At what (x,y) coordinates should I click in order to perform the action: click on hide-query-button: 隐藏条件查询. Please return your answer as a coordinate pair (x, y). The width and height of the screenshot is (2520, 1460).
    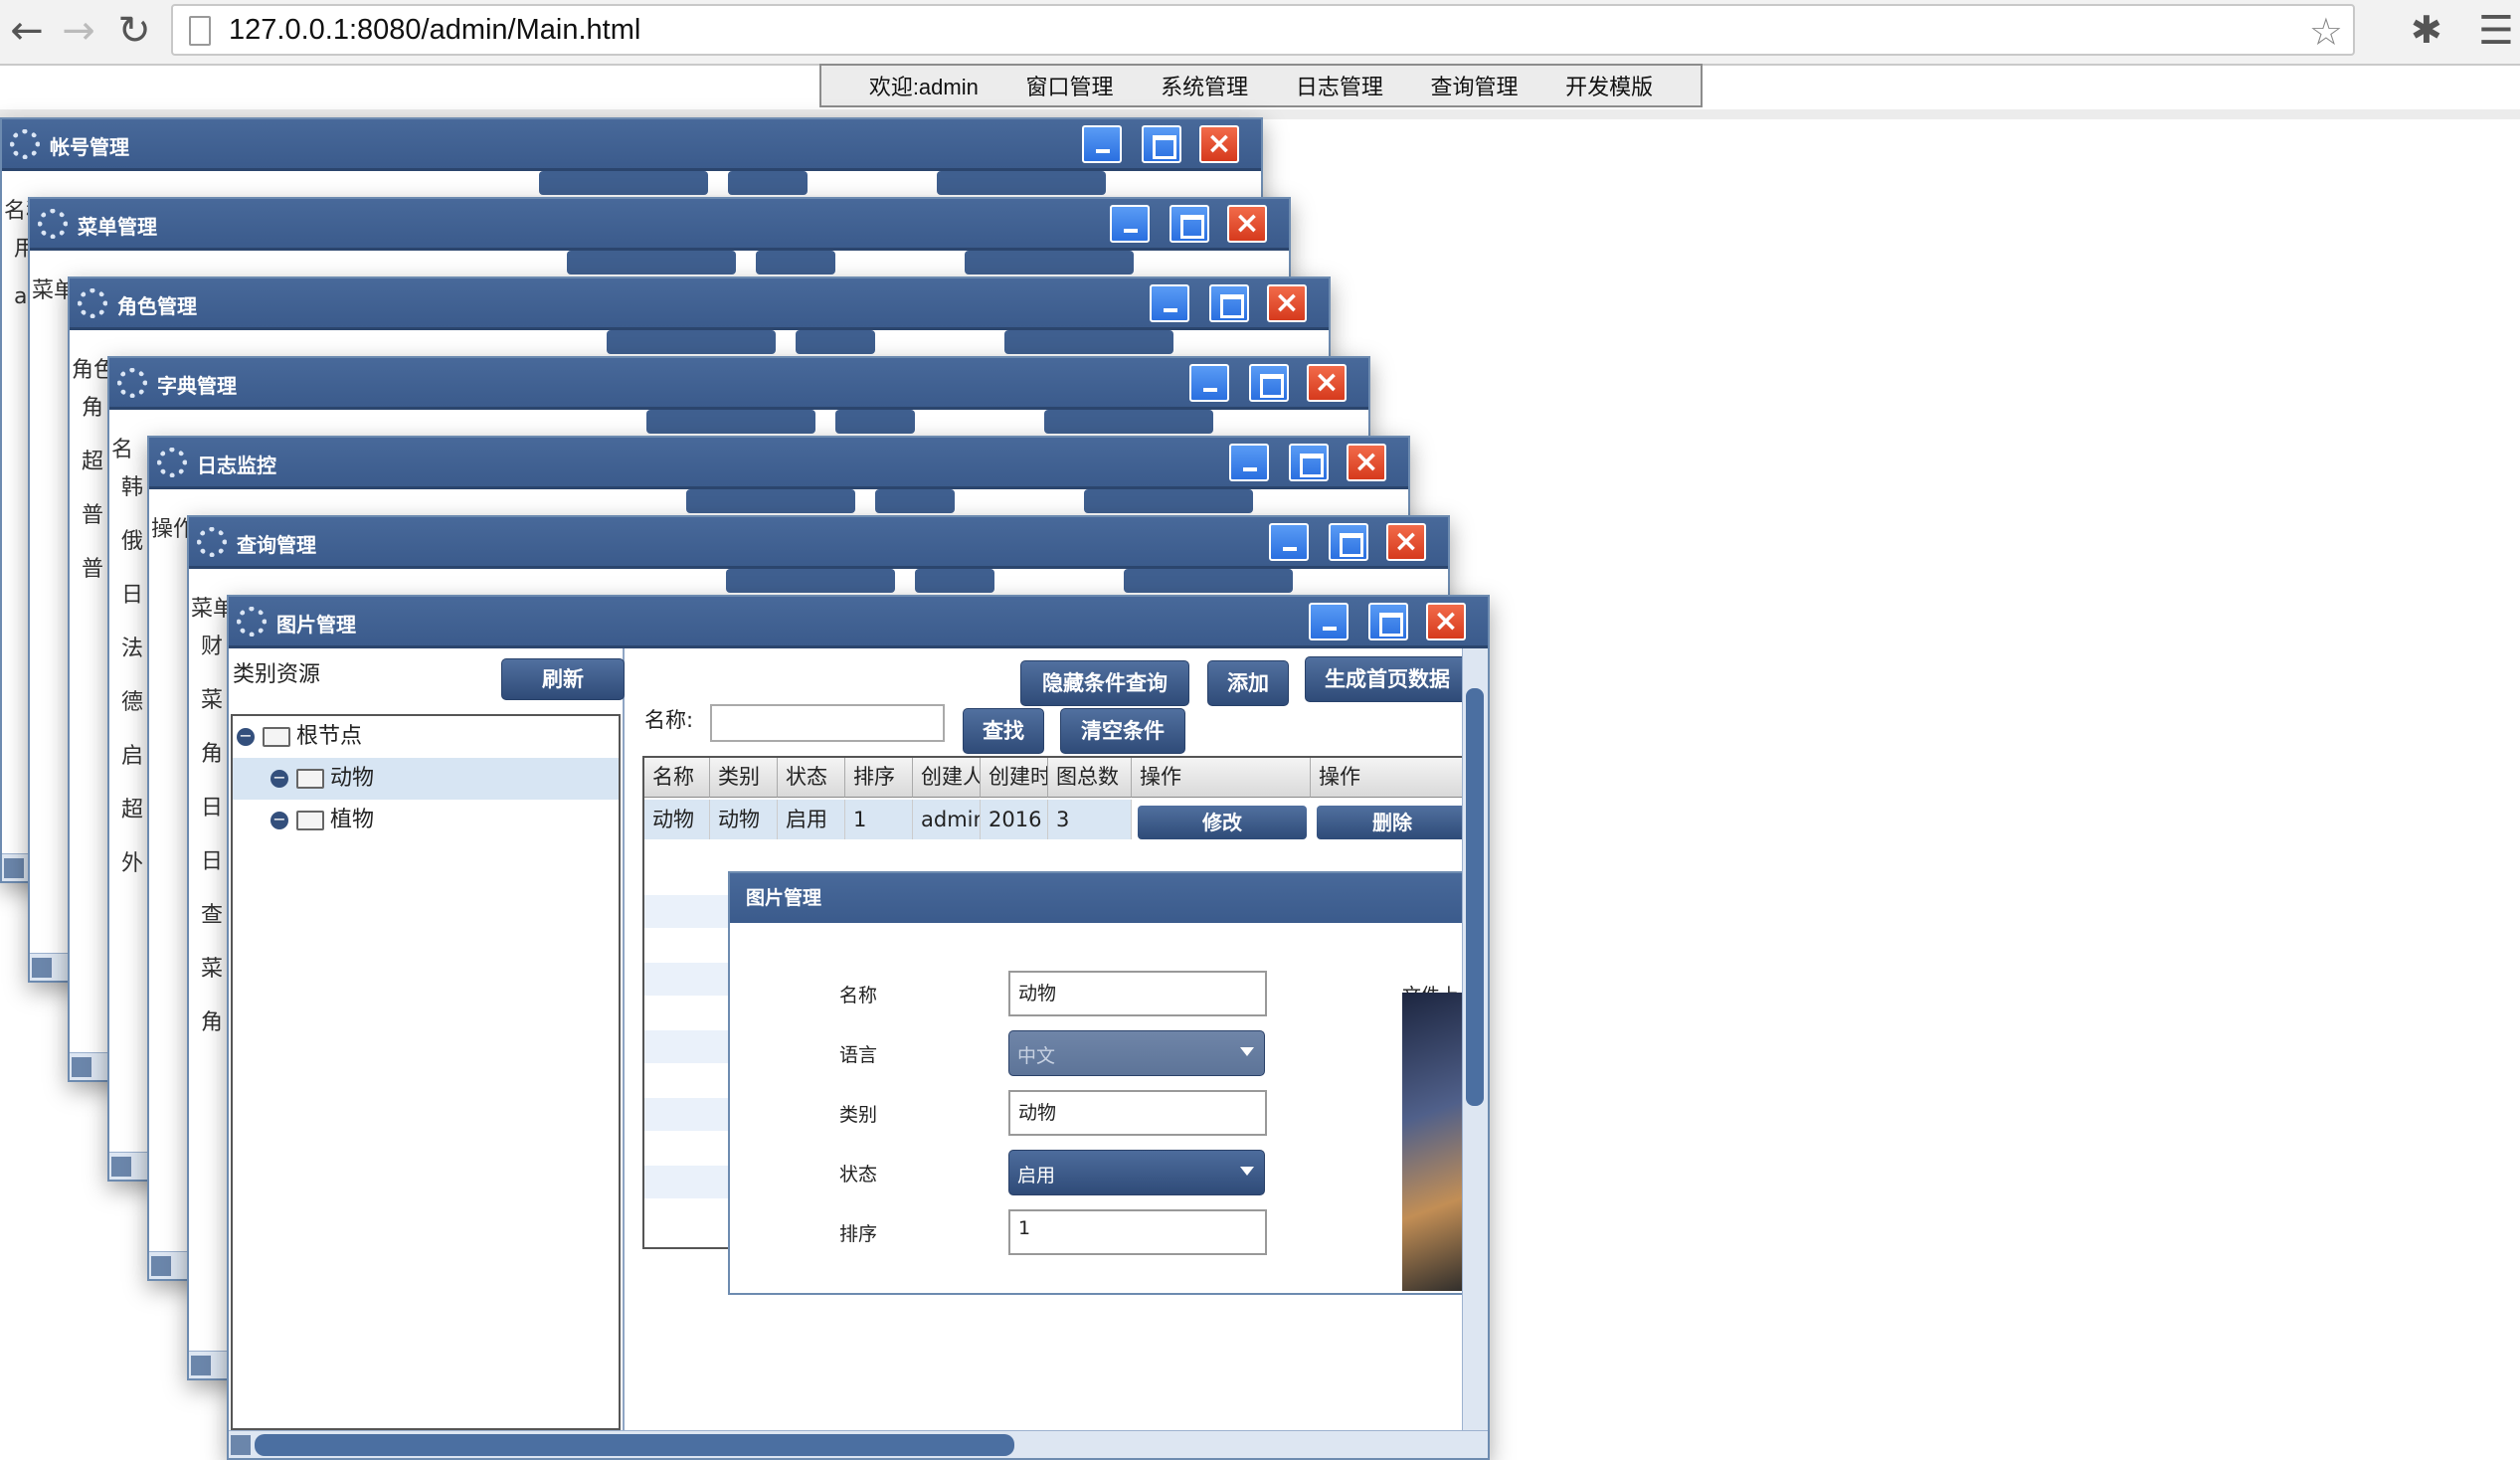
    Looking at the image, I should click on (1104, 683).